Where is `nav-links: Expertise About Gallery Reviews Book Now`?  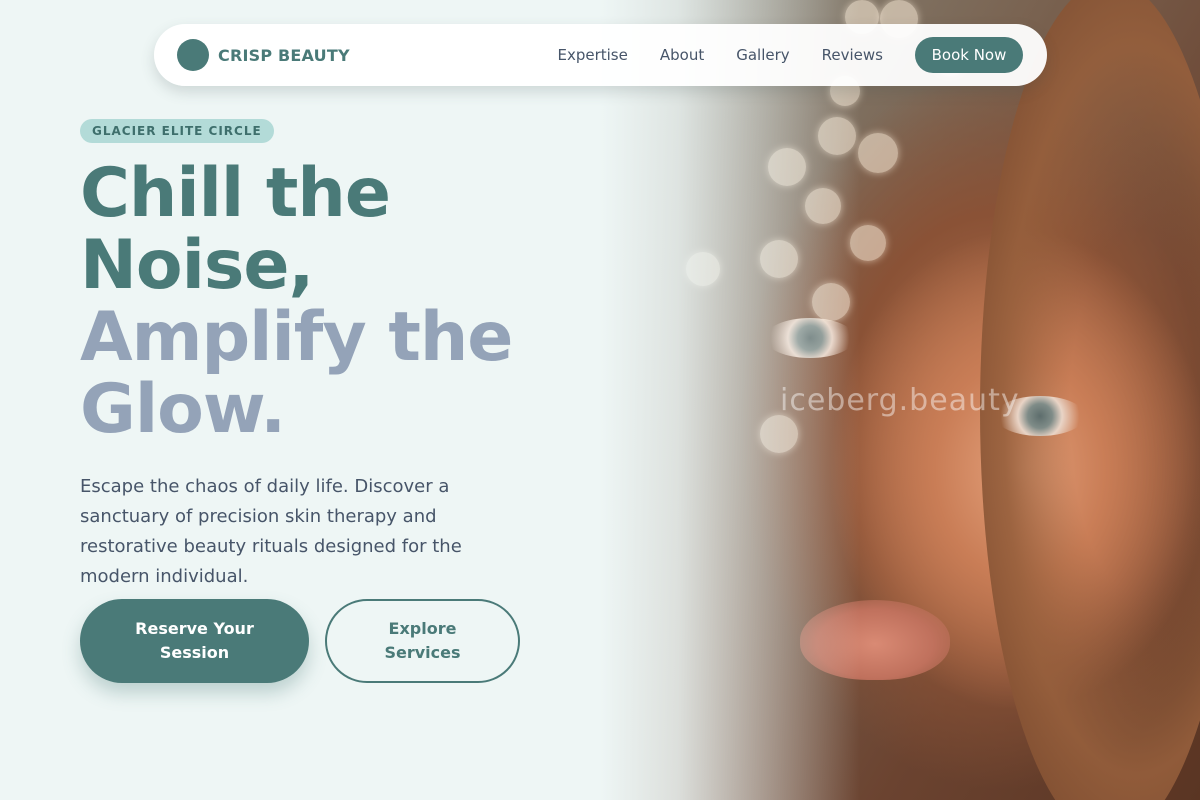
nav-links: Expertise About Gallery Reviews Book Now is located at coordinates (790, 55).